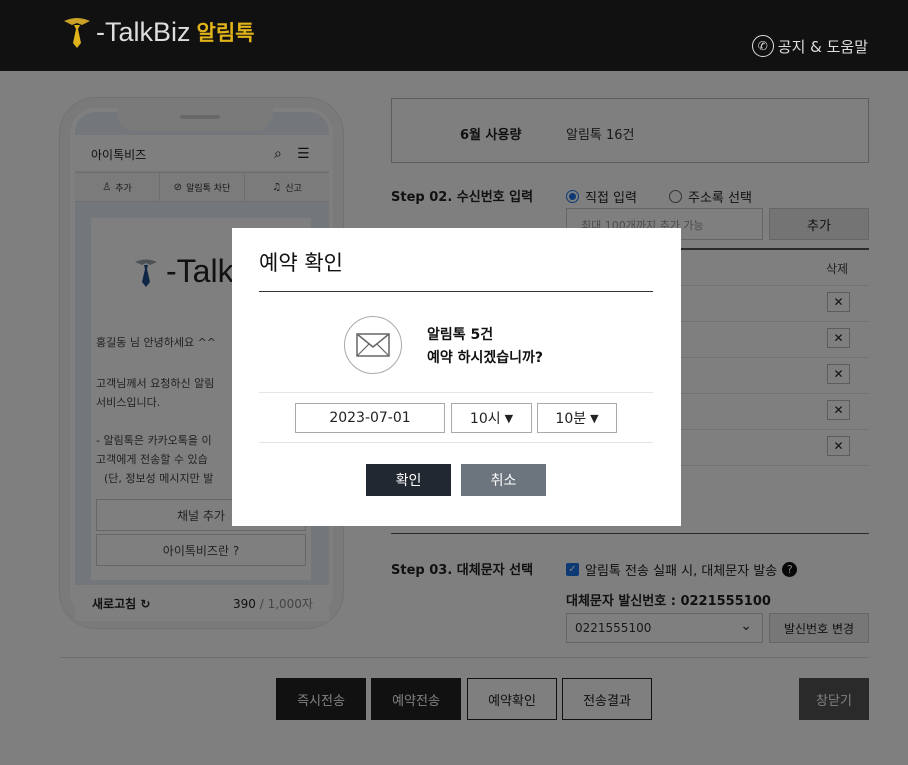  Describe the element at coordinates (408, 480) in the screenshot. I see `confirm-button: 확인` at that location.